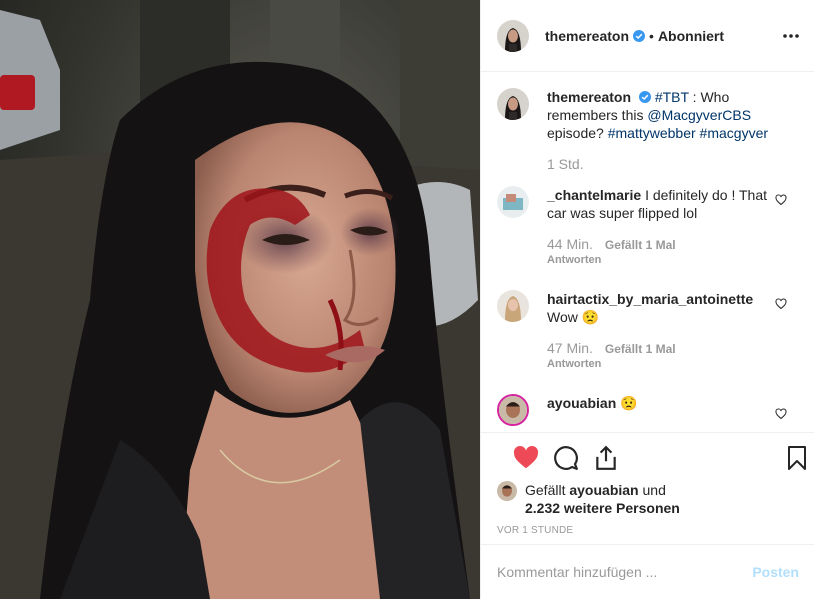 Image resolution: width=814 pixels, height=599 pixels. I want to click on author-username: themereaton, so click(587, 36).